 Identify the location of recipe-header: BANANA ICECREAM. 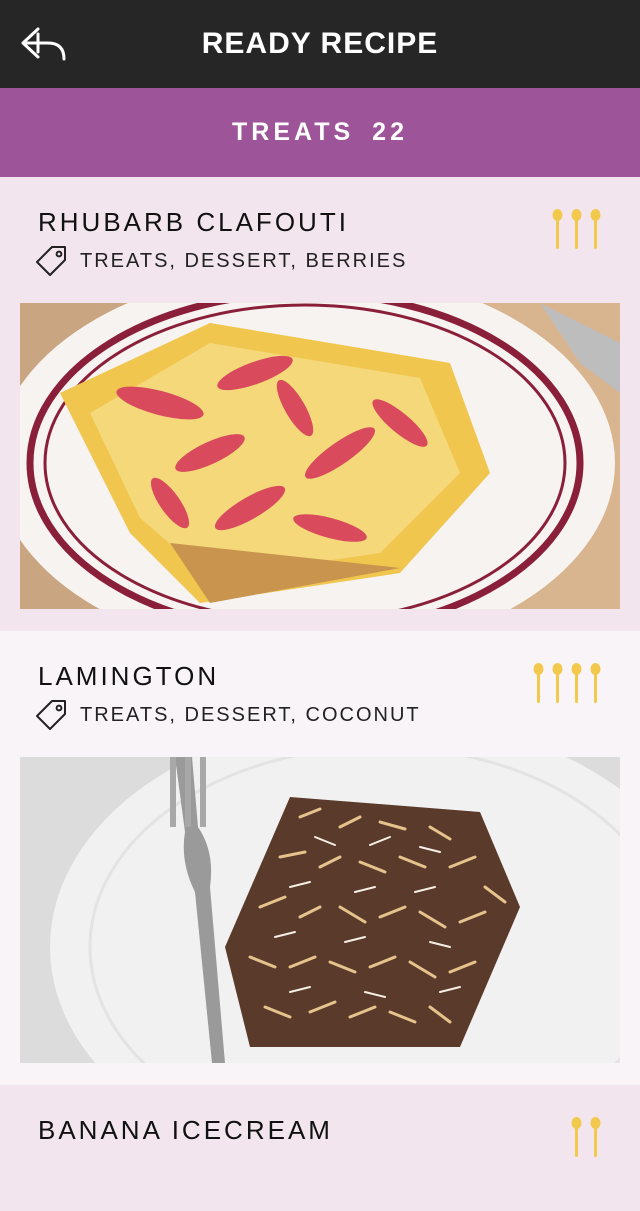
(320, 1148).